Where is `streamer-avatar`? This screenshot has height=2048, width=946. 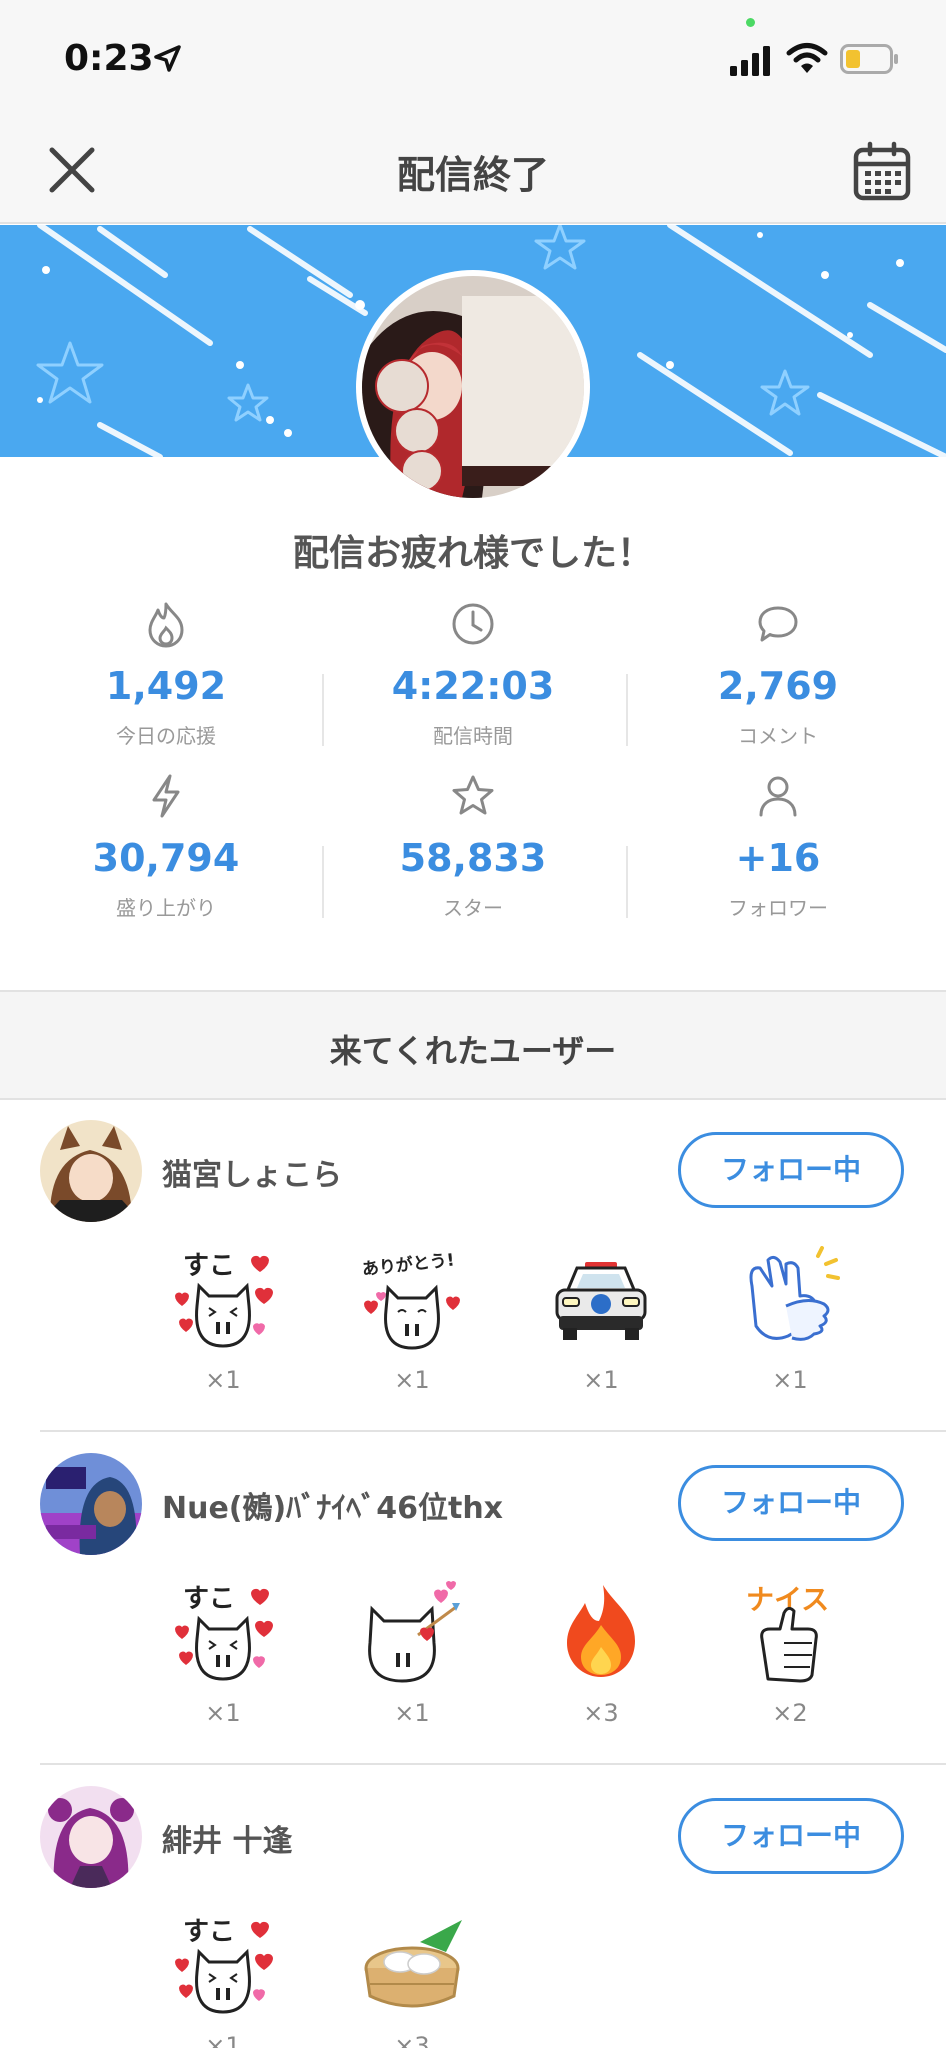
streamer-avatar is located at coordinates (473, 387).